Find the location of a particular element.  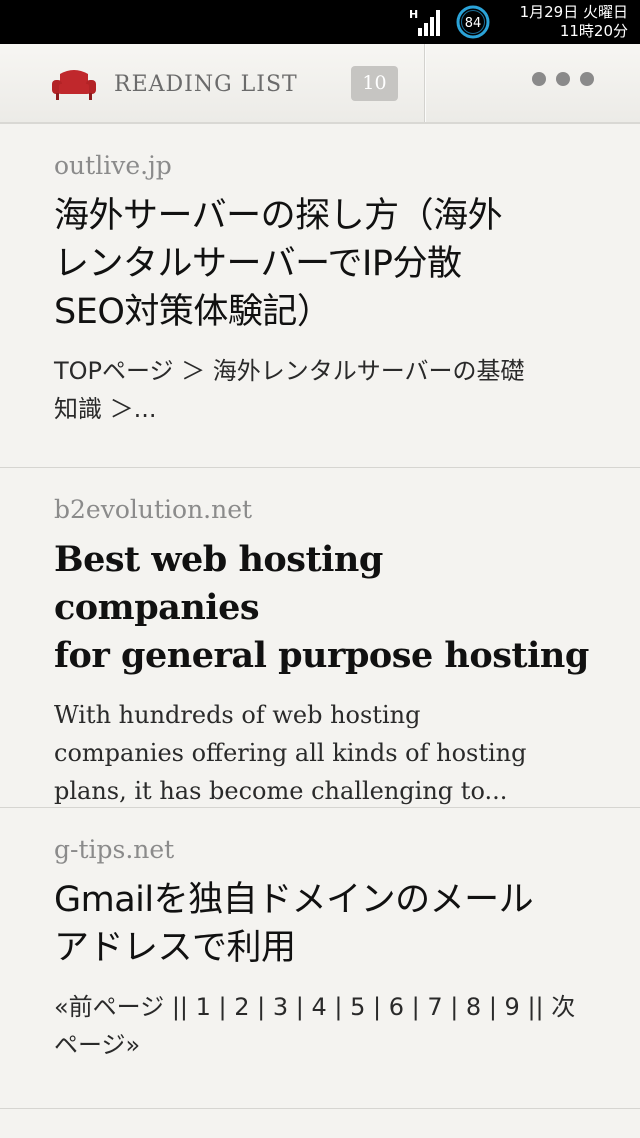

more-dots-icon is located at coordinates (563, 79).